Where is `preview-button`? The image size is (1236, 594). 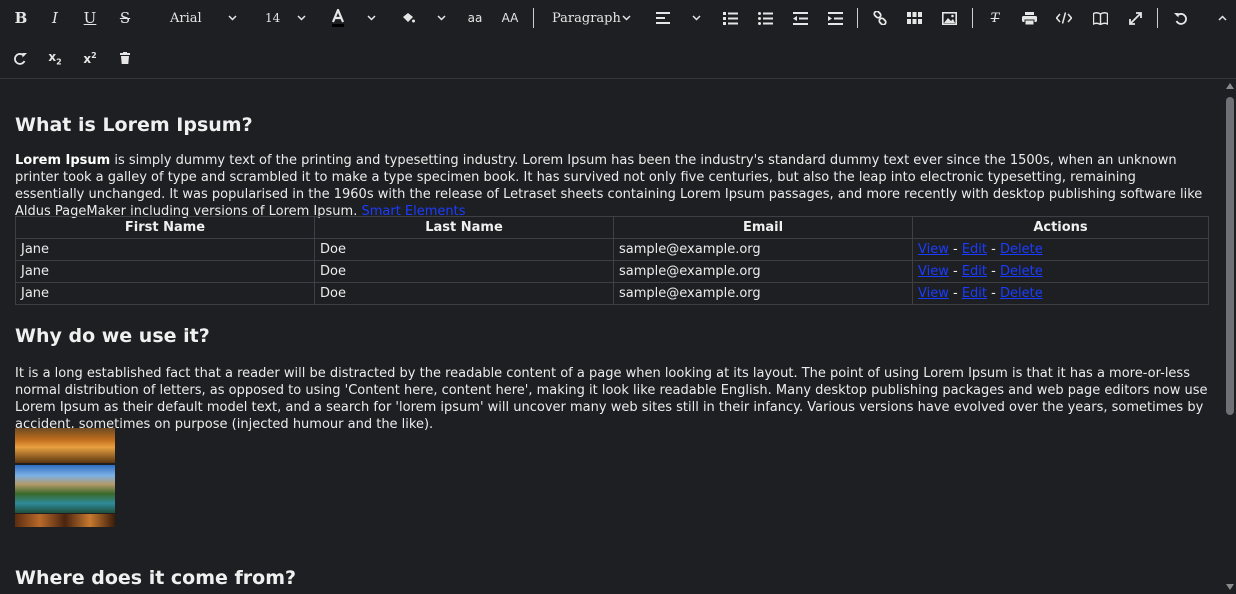
preview-button is located at coordinates (1100, 18).